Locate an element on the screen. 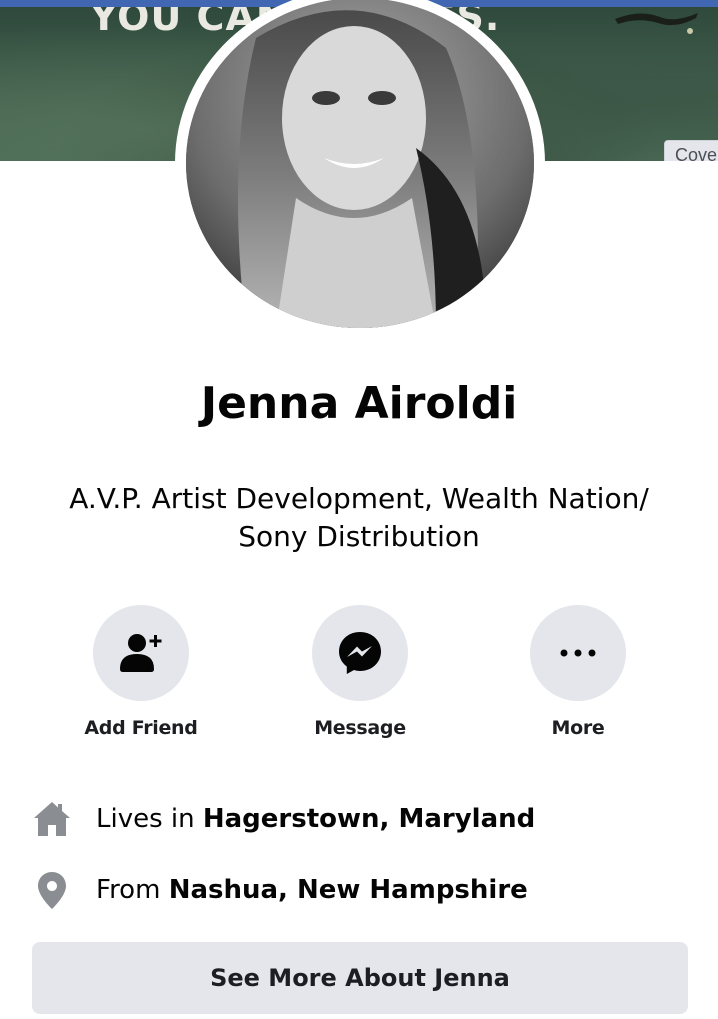 The width and height of the screenshot is (718, 1019). lives-in-prefix: Lives in is located at coordinates (149, 819).